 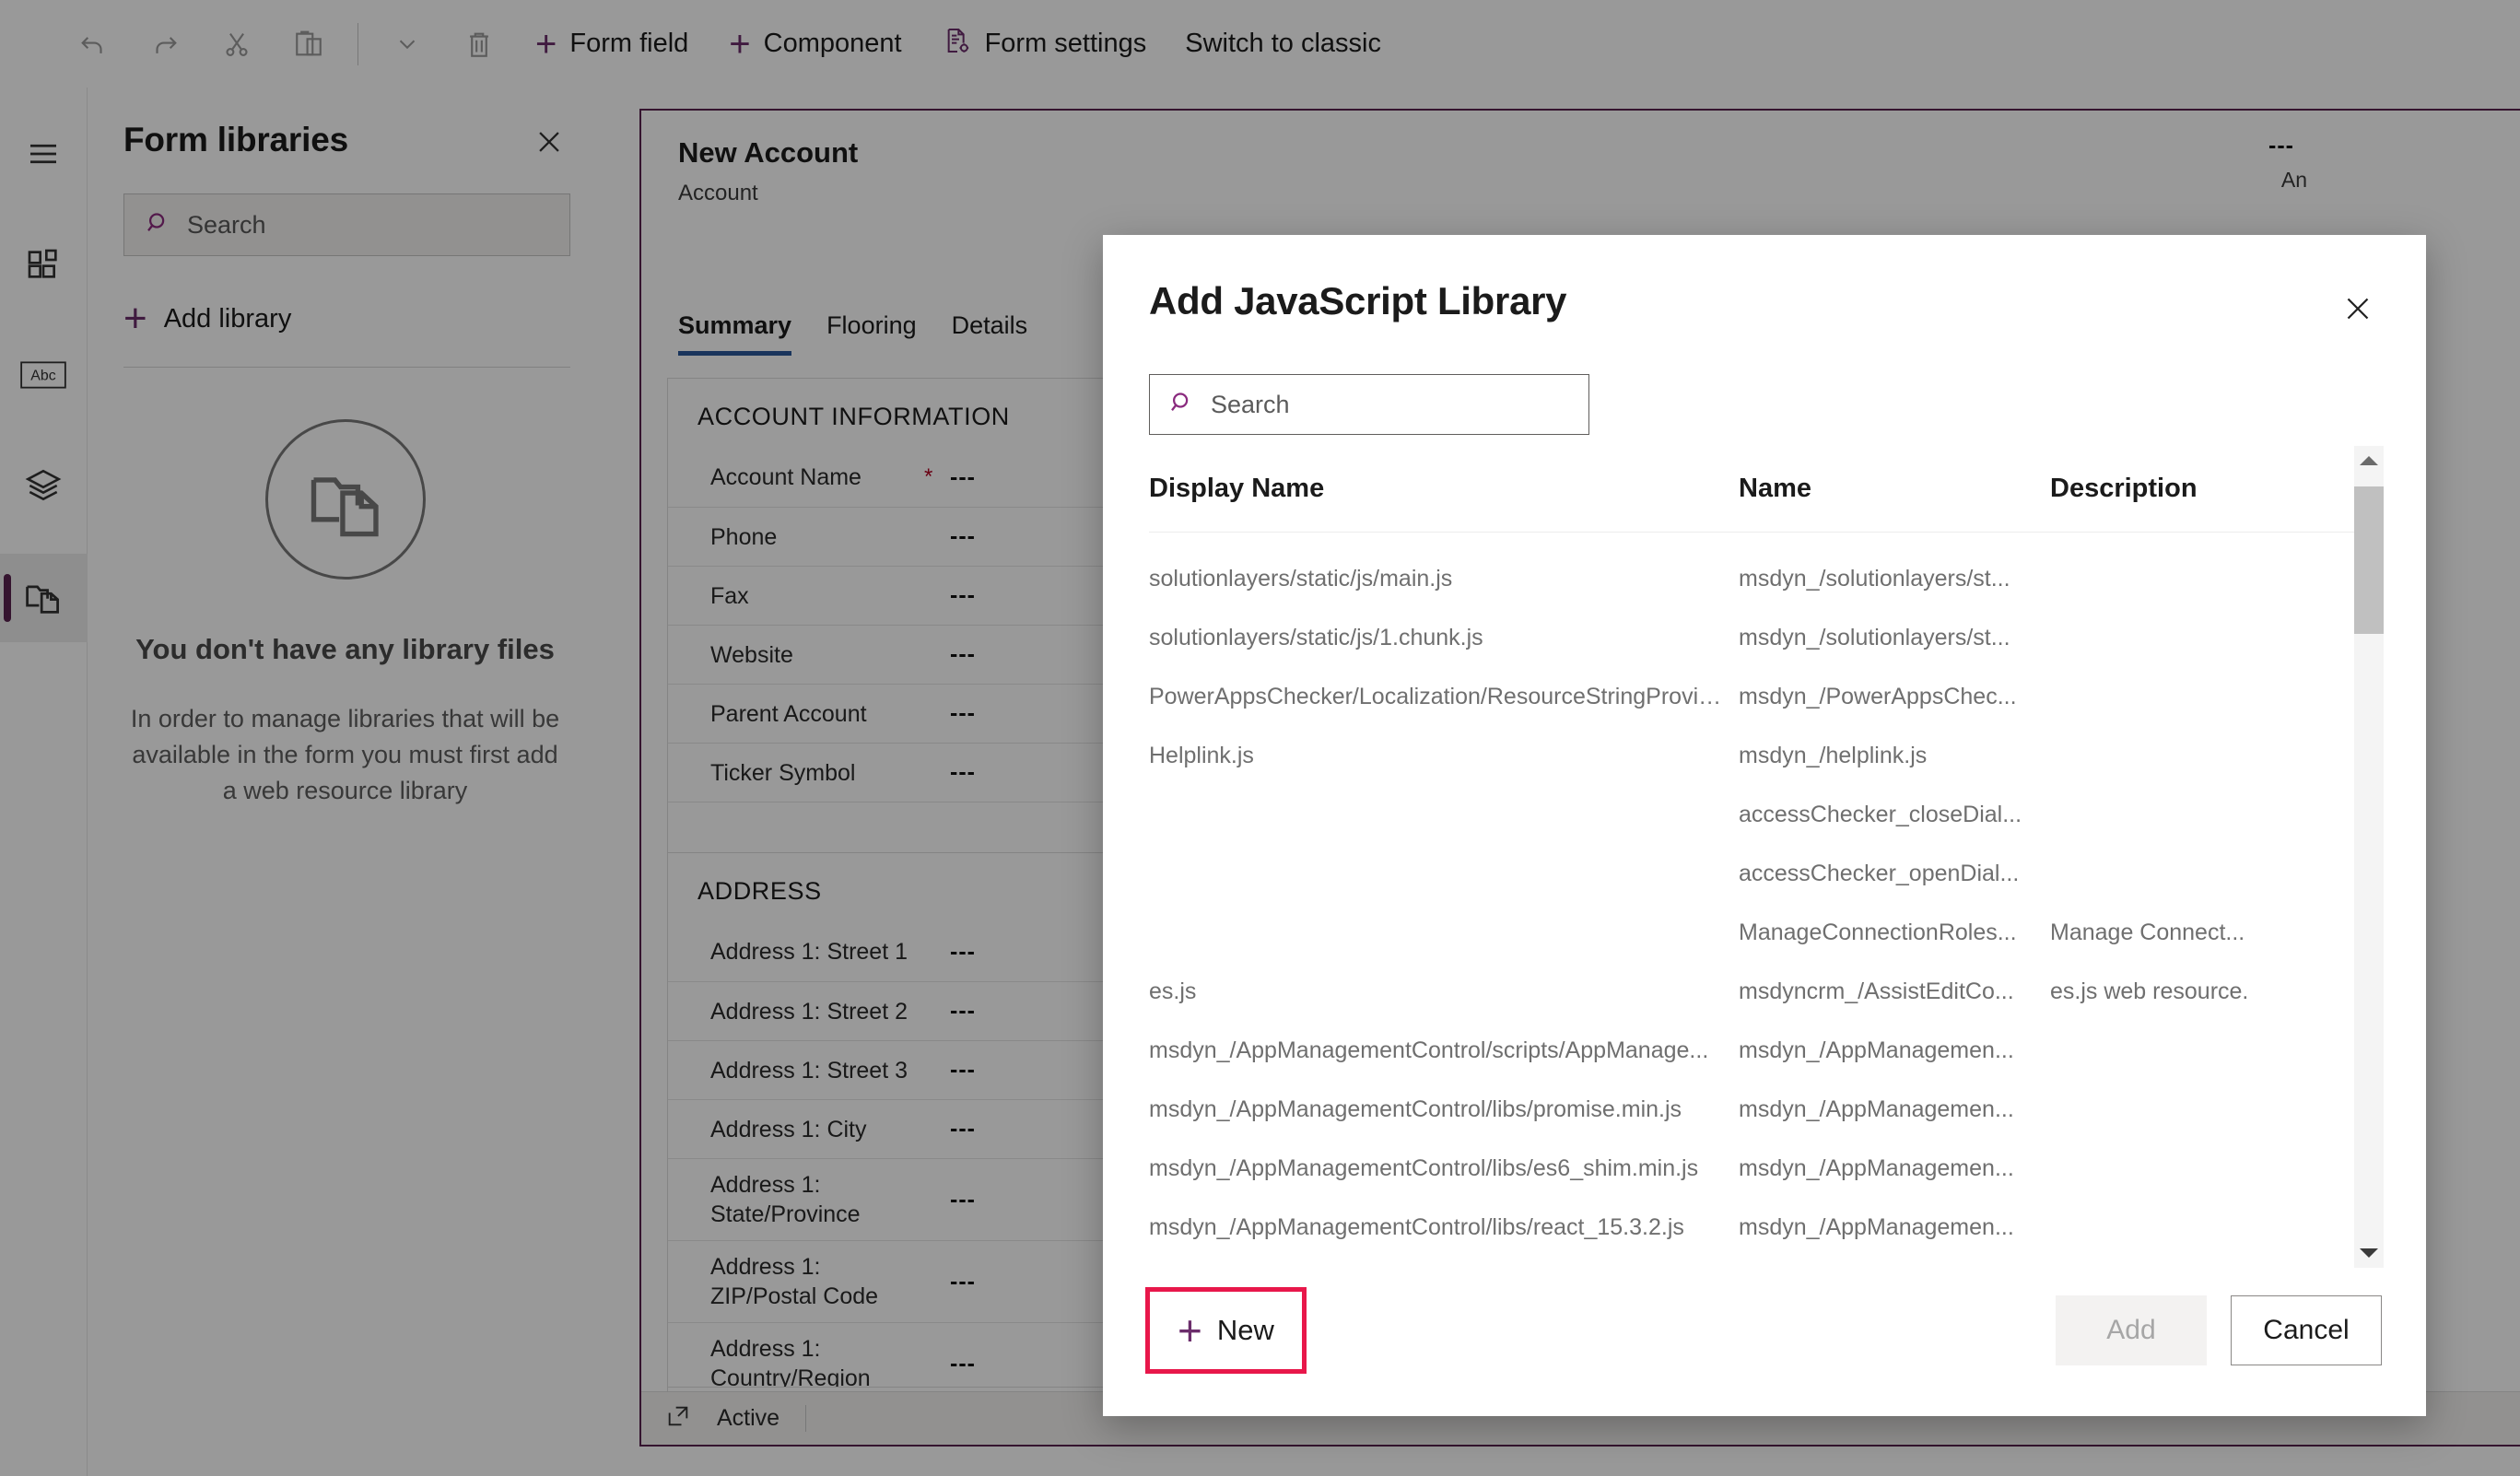 What do you see at coordinates (2306, 1330) in the screenshot?
I see `cancel-button: Cancel` at bounding box center [2306, 1330].